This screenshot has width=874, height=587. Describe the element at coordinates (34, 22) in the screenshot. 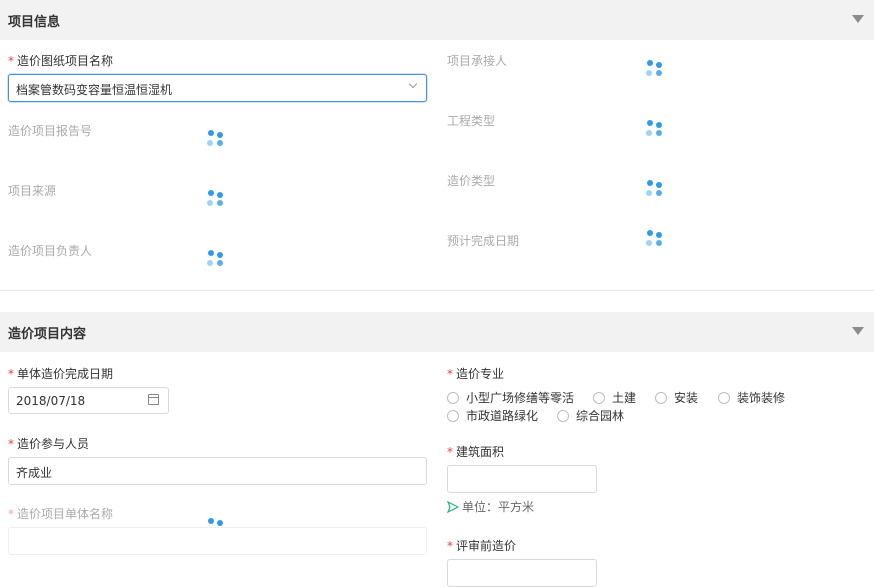

I see `section-title: 项目信息` at that location.